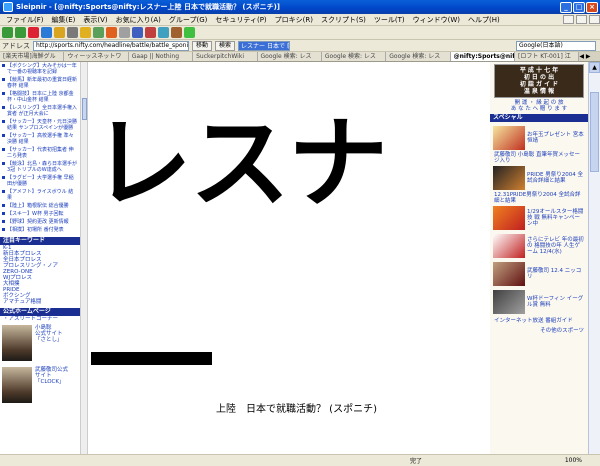  What do you see at coordinates (32, 56) in the screenshot?
I see `tab: [楽天市場]海鮮グル` at bounding box center [32, 56].